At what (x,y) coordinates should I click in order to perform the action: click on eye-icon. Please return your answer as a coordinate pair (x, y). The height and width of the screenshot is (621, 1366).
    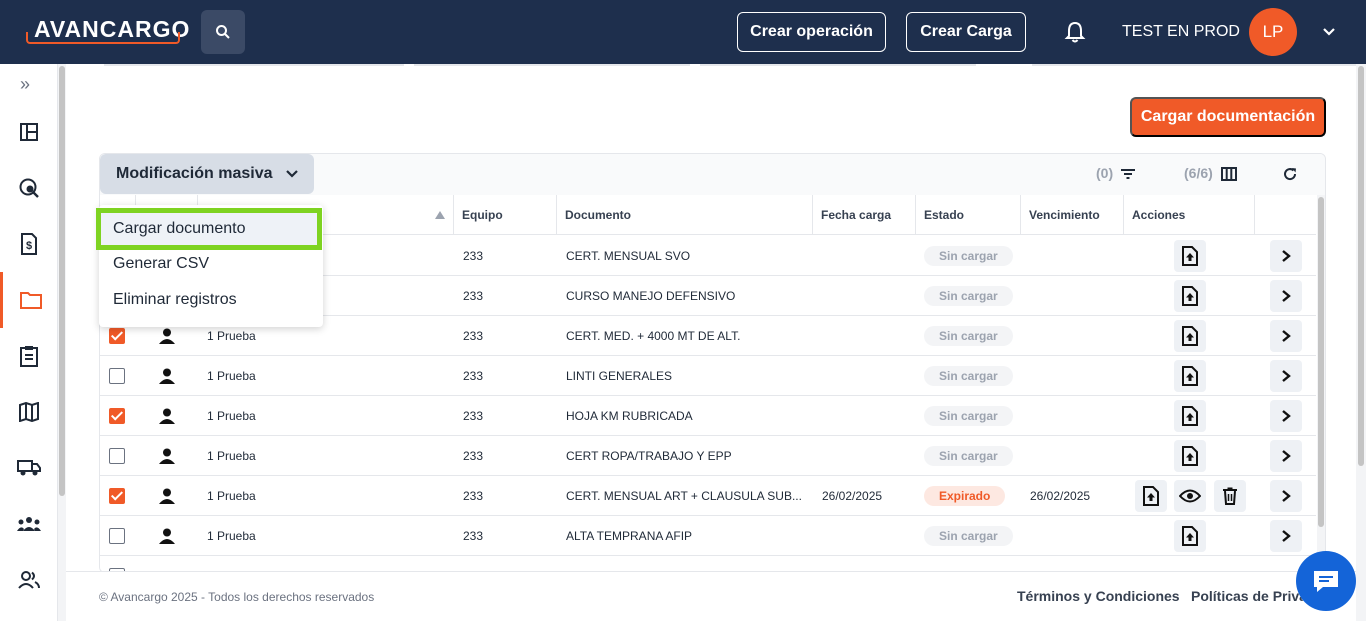
    Looking at the image, I should click on (1190, 496).